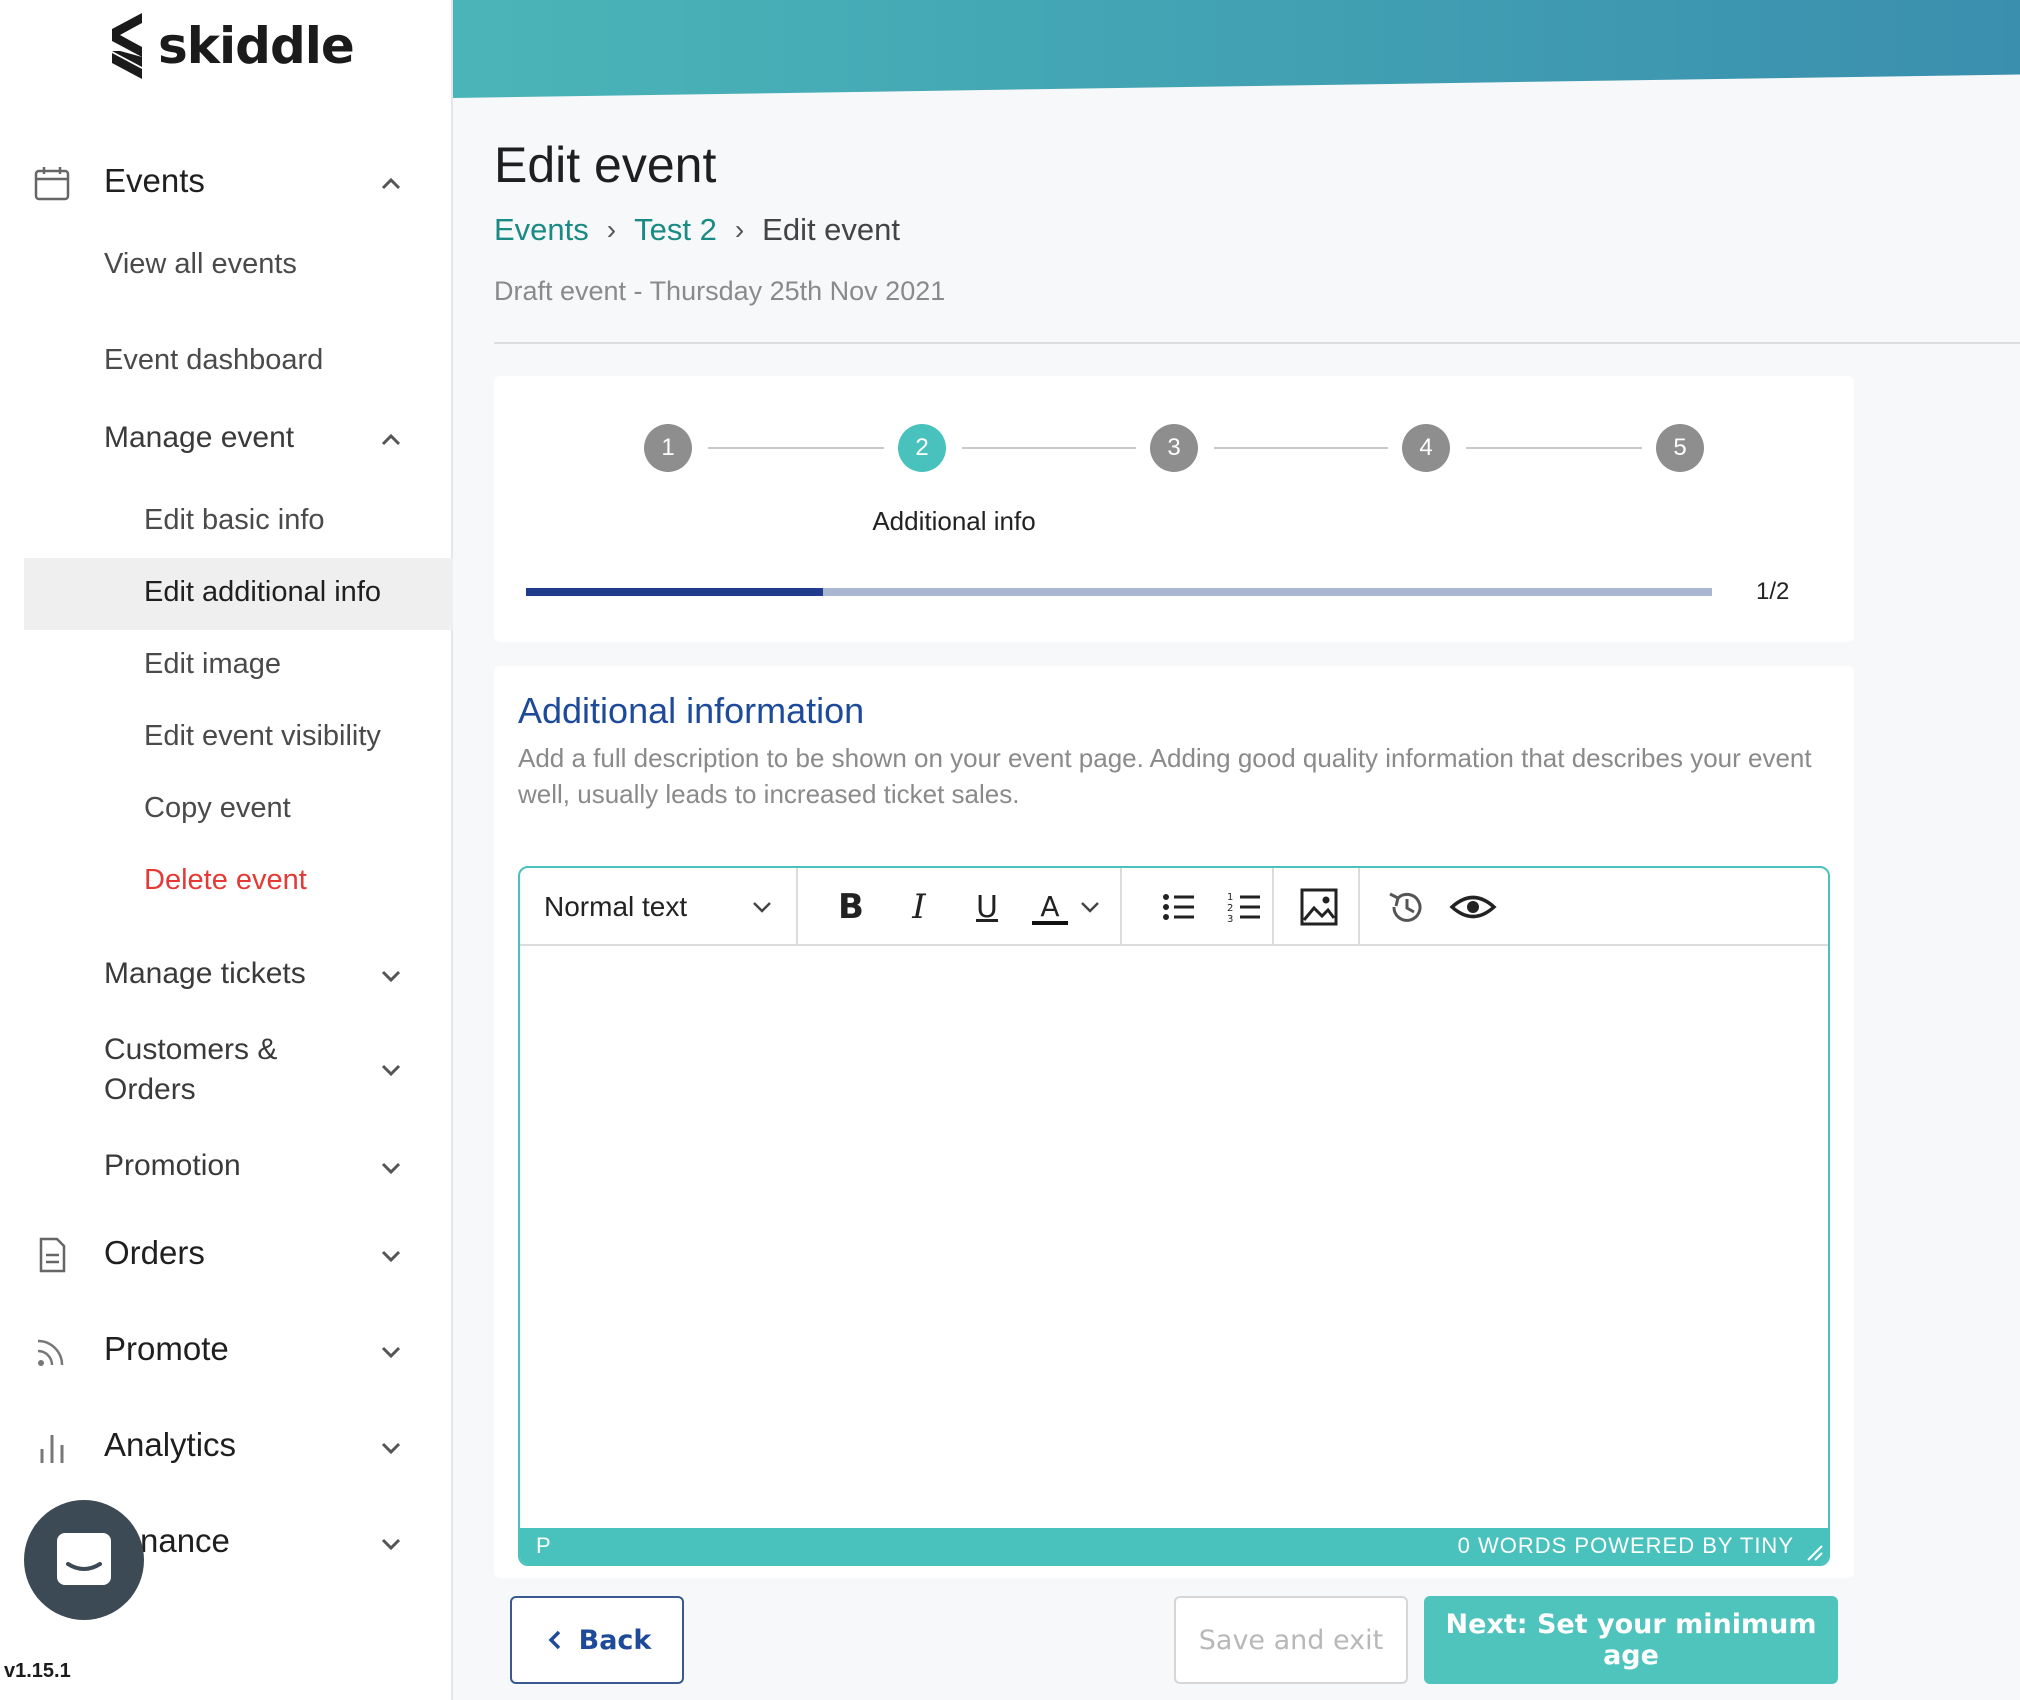 The width and height of the screenshot is (2020, 1700). Describe the element at coordinates (1230, 908) in the screenshot. I see `svg-text: 2` at that location.